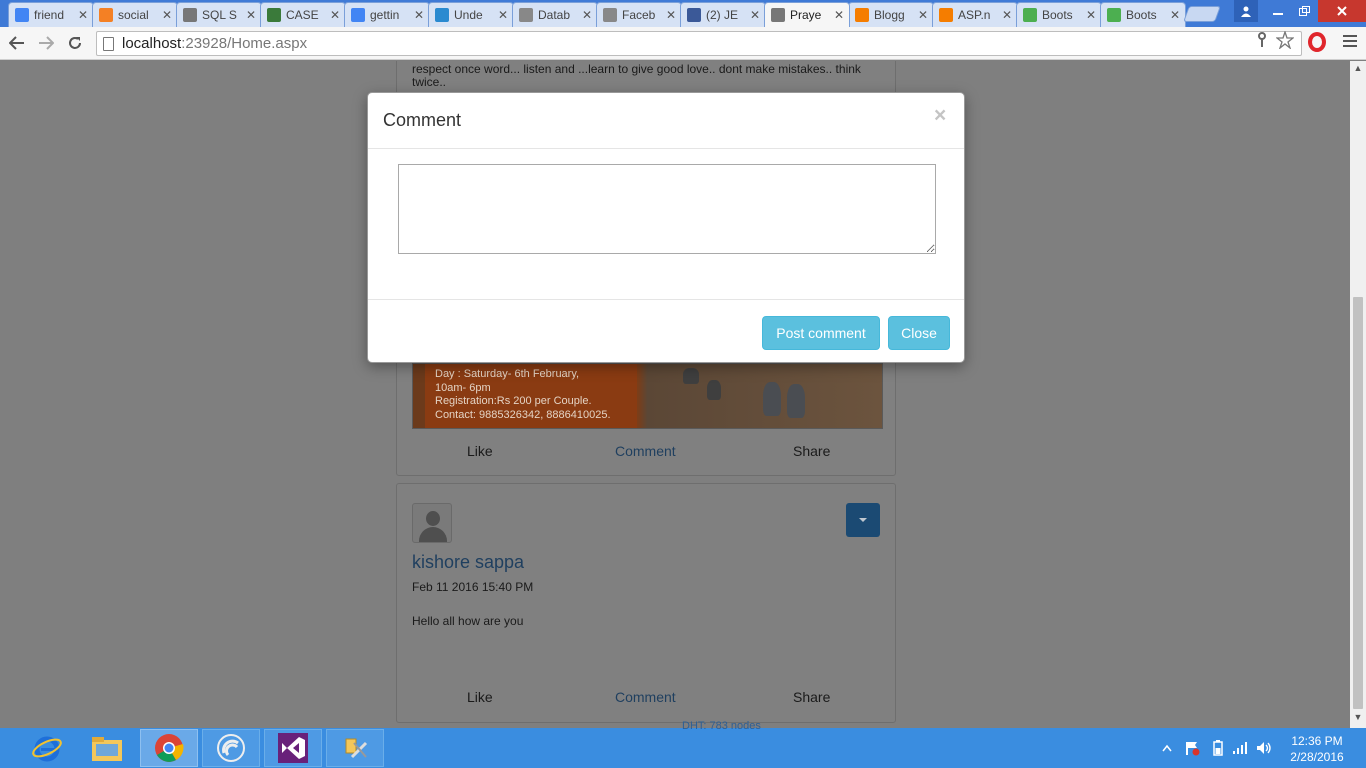 This screenshot has width=1366, height=768. I want to click on scroll-up-icon: ▲, so click(1358, 70).